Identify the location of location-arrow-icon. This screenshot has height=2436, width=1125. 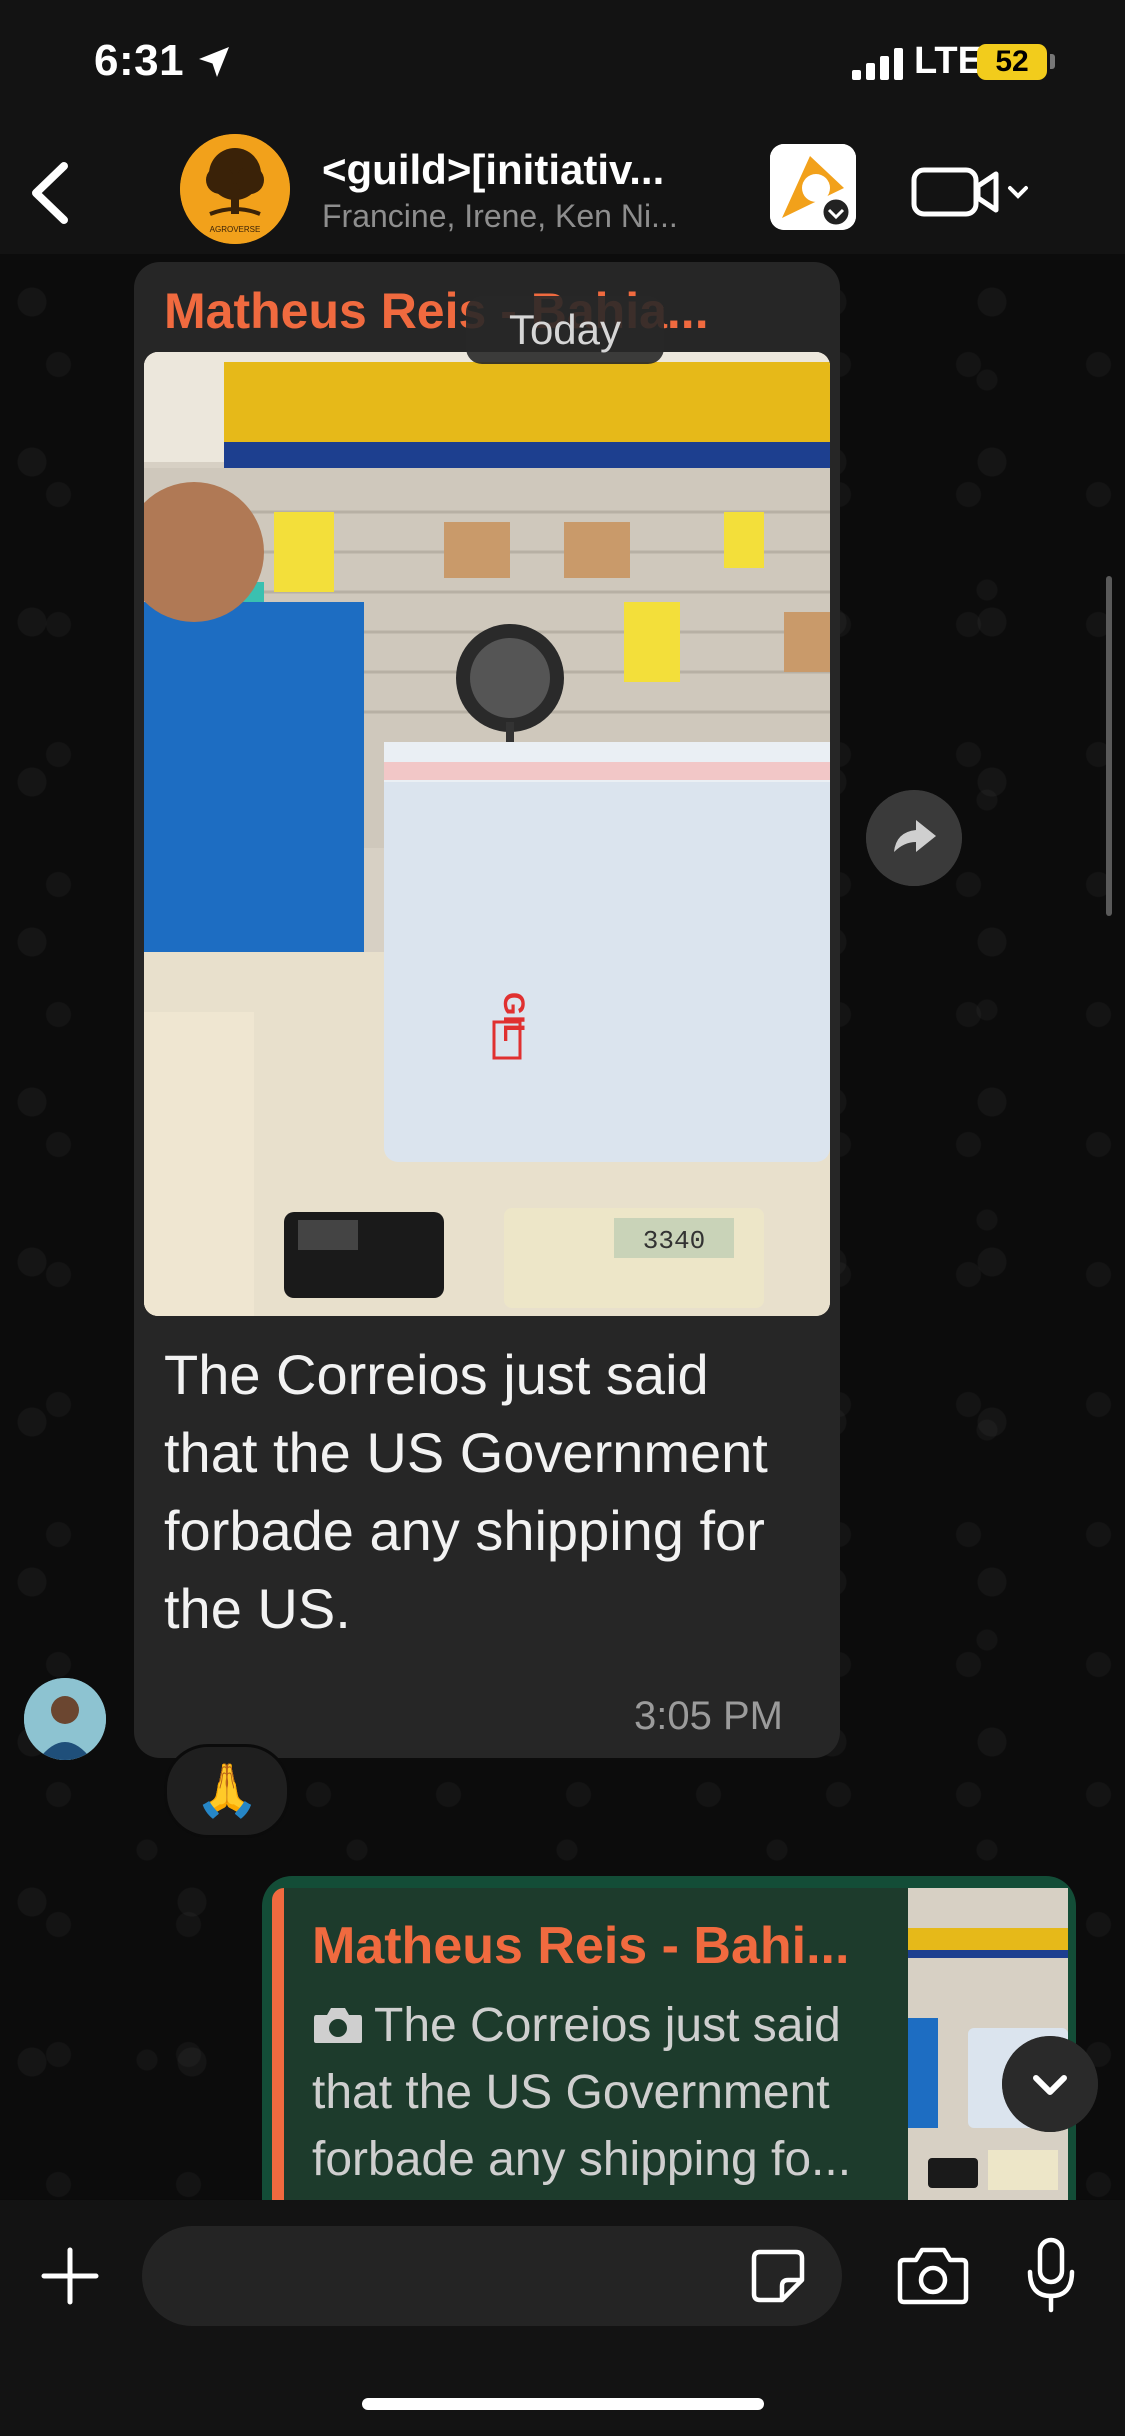
(214, 62).